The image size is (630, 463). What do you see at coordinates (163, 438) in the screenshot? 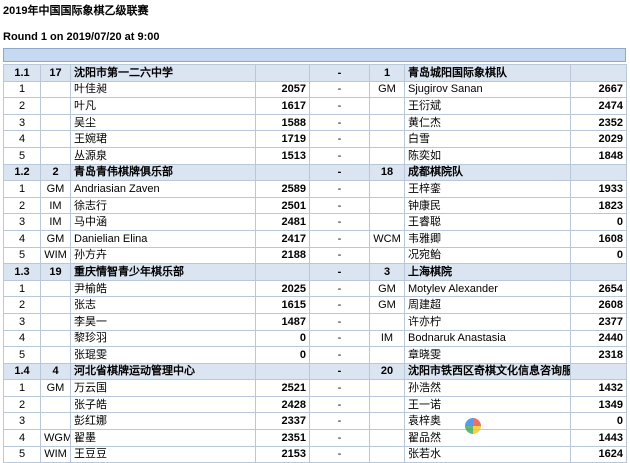
I see `home-player-name: 翟墨` at bounding box center [163, 438].